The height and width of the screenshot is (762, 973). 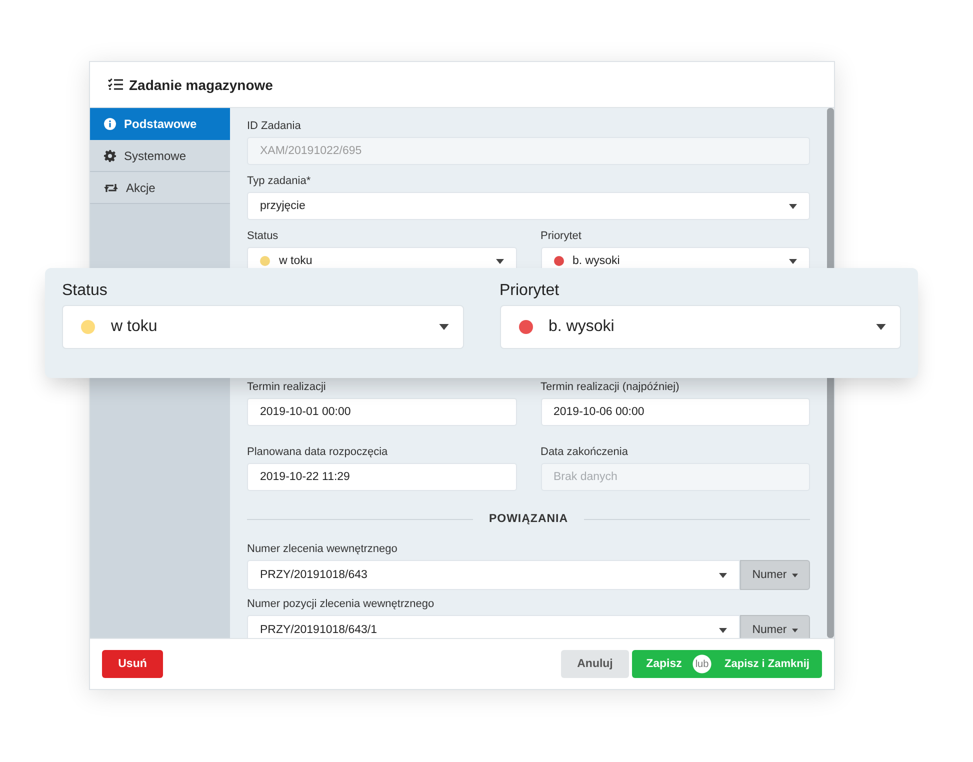 I want to click on sidebar-item: Systemowe, so click(x=160, y=156).